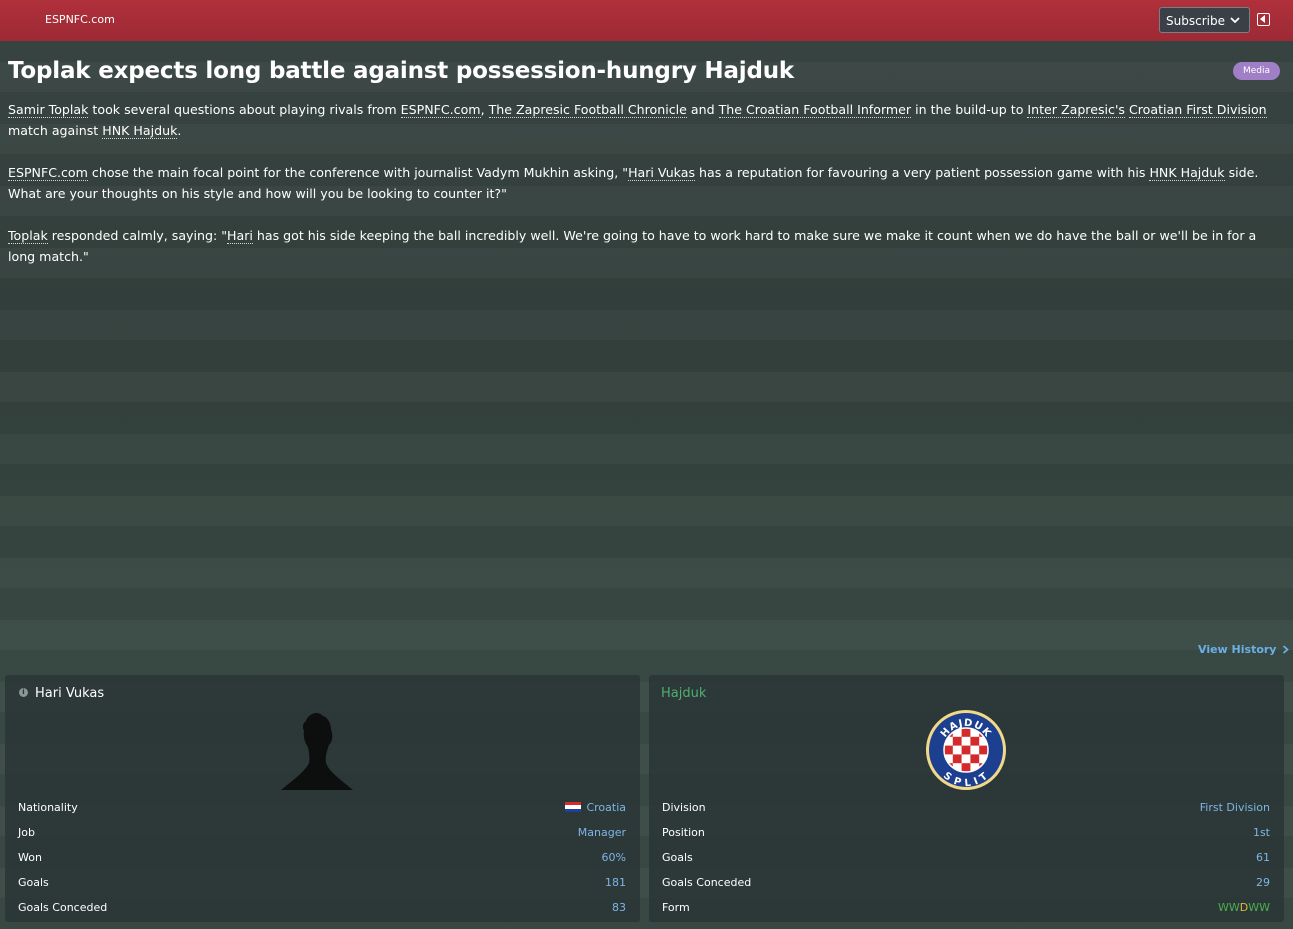  Describe the element at coordinates (966, 811) in the screenshot. I see `stat-row: Division First Division` at that location.